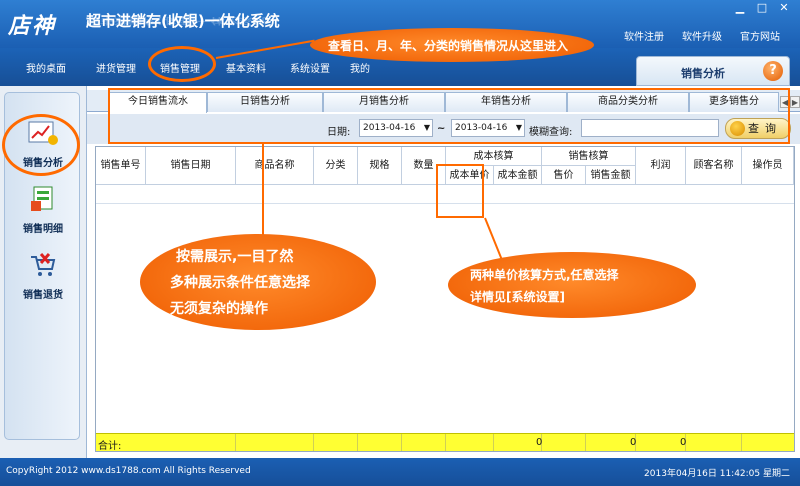  What do you see at coordinates (714, 166) in the screenshot?
I see `col-customer: 顾客名称` at bounding box center [714, 166].